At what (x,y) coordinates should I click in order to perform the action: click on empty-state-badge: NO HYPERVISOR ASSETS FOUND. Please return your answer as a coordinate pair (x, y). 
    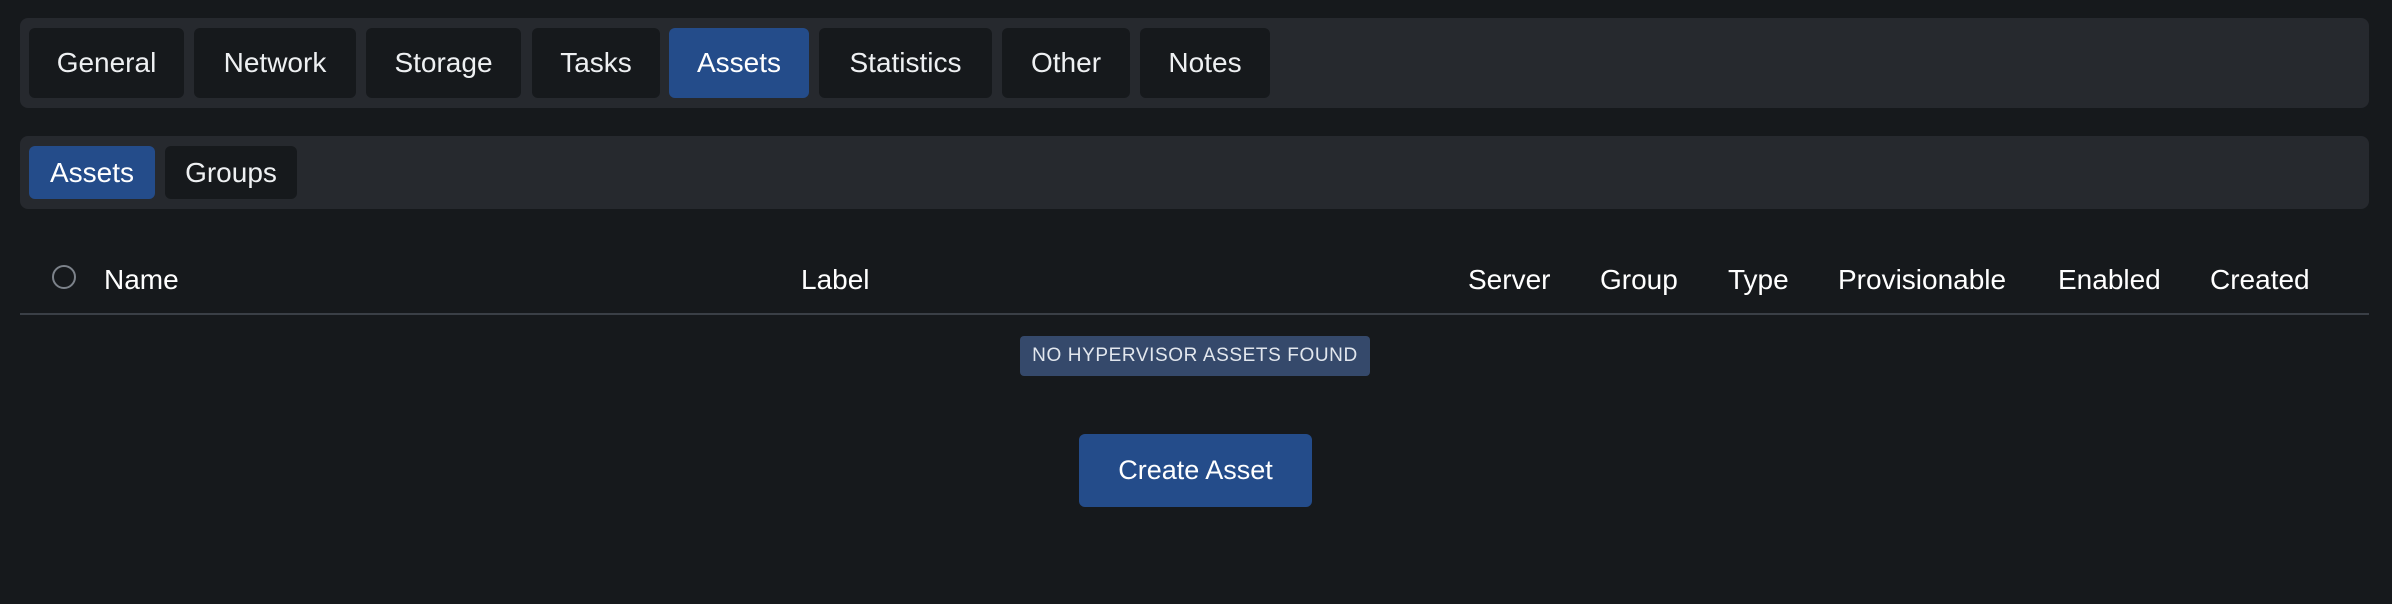
    Looking at the image, I should click on (1195, 356).